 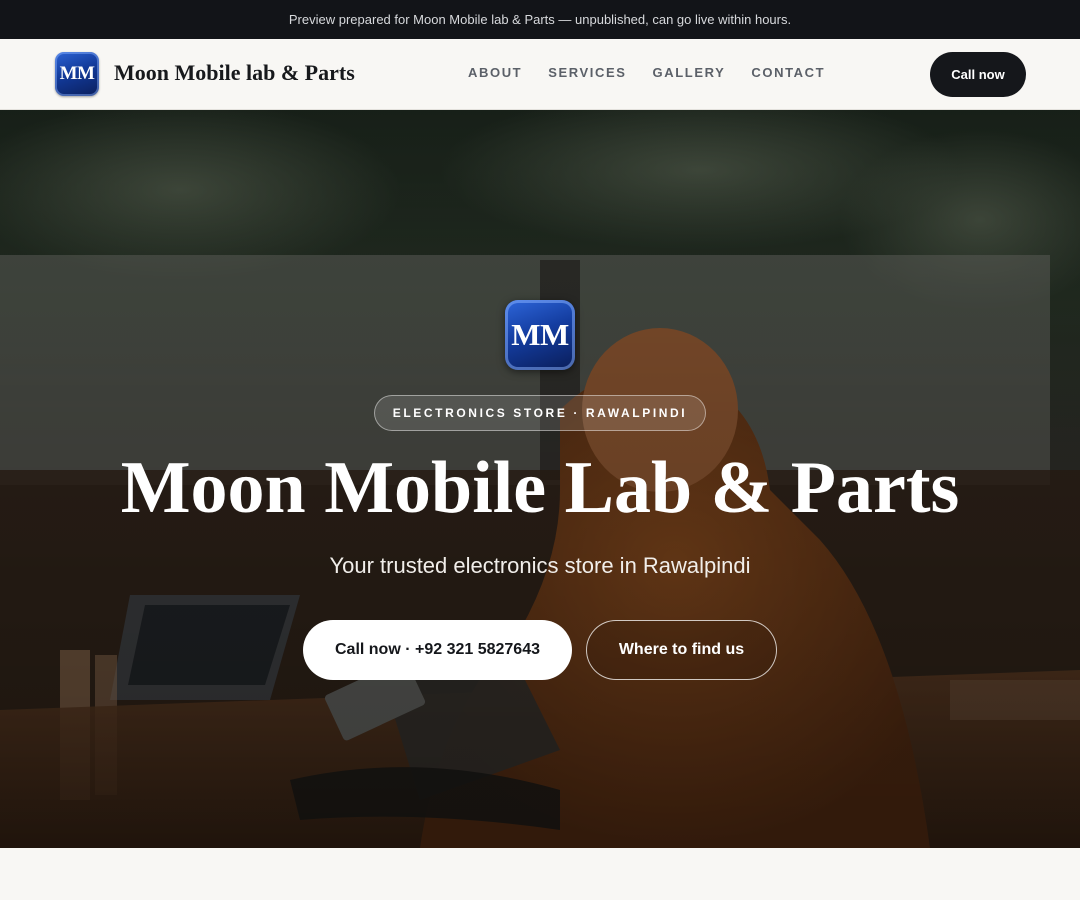 I want to click on hero-logo-text: MM, so click(x=540, y=334).